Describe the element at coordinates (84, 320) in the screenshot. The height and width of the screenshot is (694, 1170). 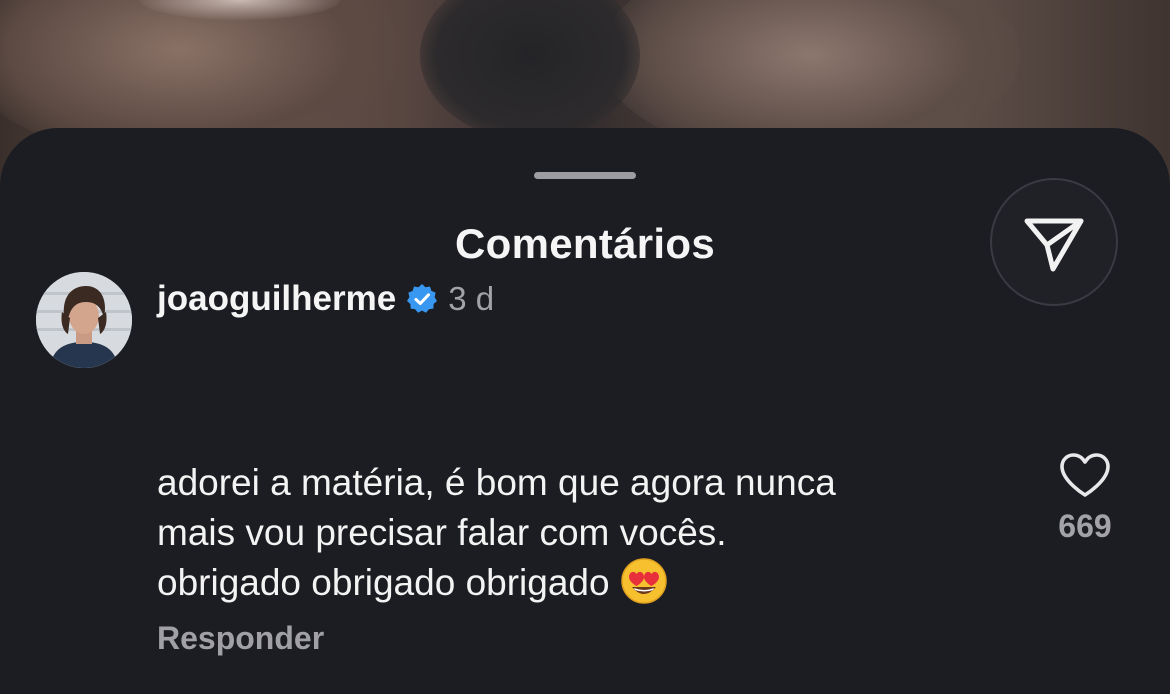
I see `avatar` at that location.